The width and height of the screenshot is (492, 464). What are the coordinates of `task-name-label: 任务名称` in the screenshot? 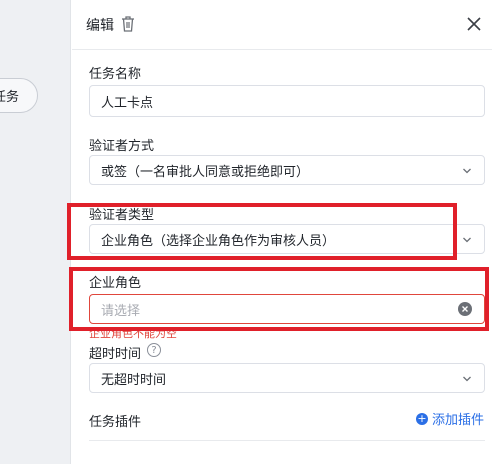 It's located at (115, 74).